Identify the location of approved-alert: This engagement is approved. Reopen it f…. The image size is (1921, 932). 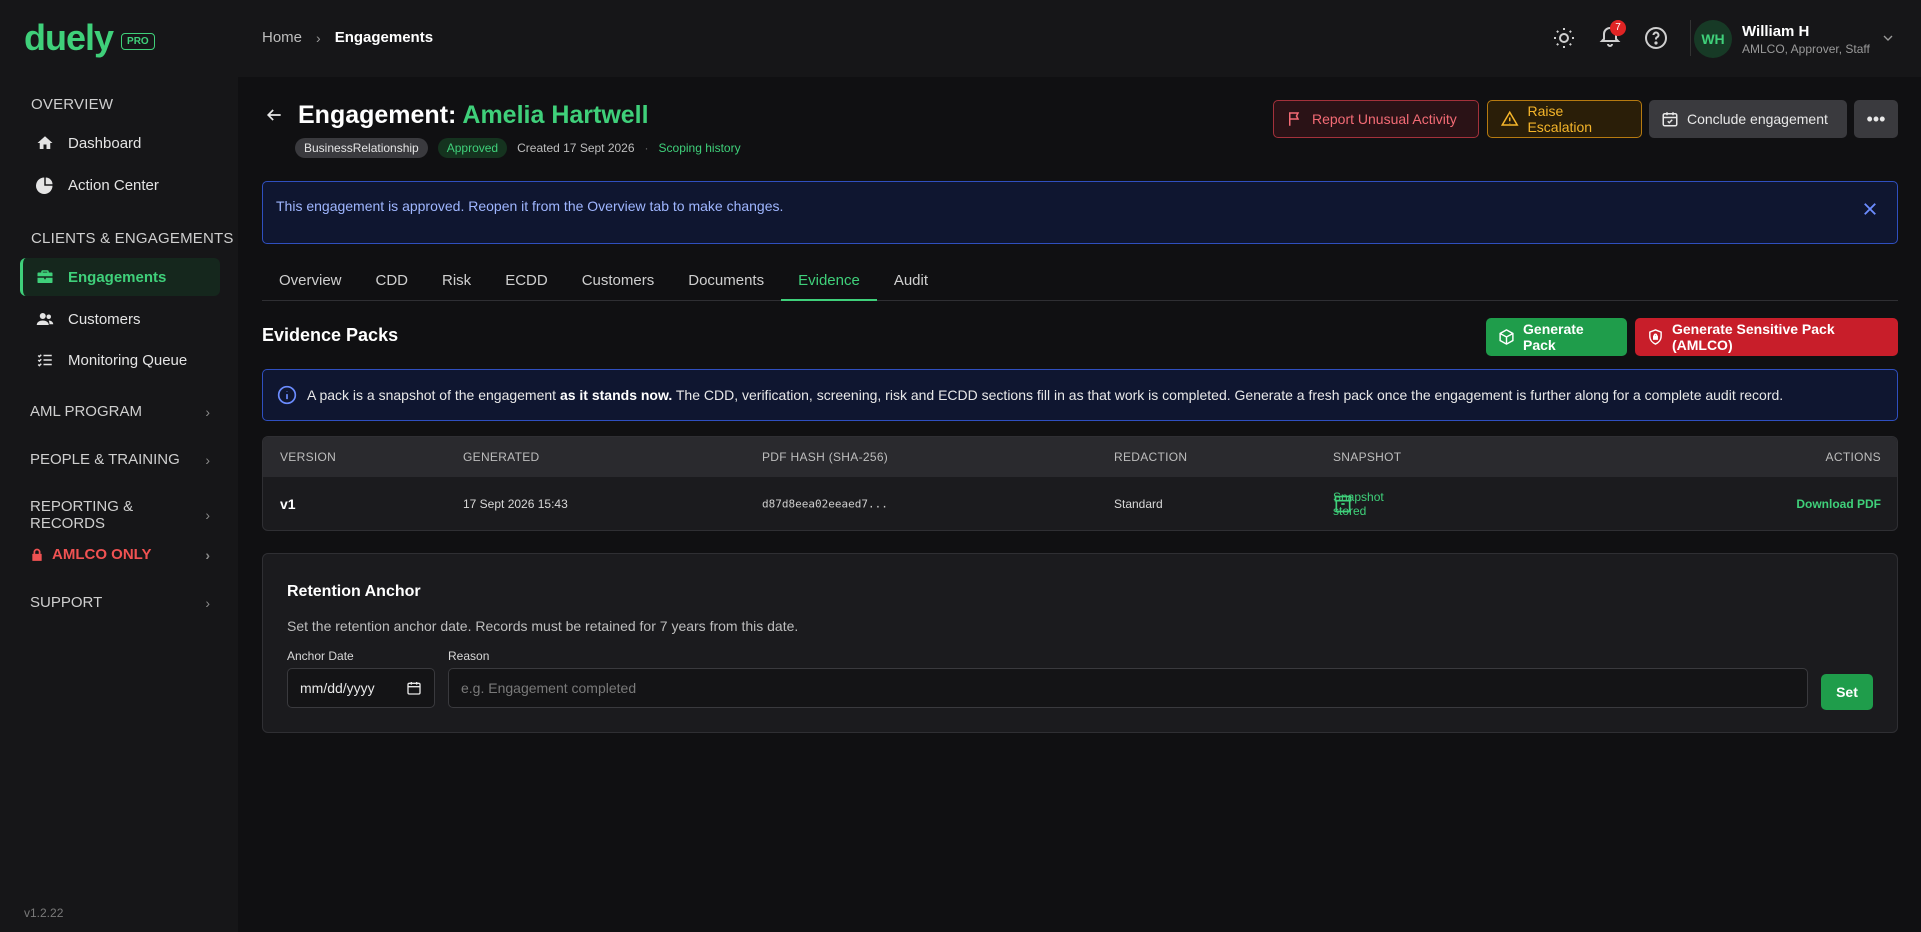
(1080, 212).